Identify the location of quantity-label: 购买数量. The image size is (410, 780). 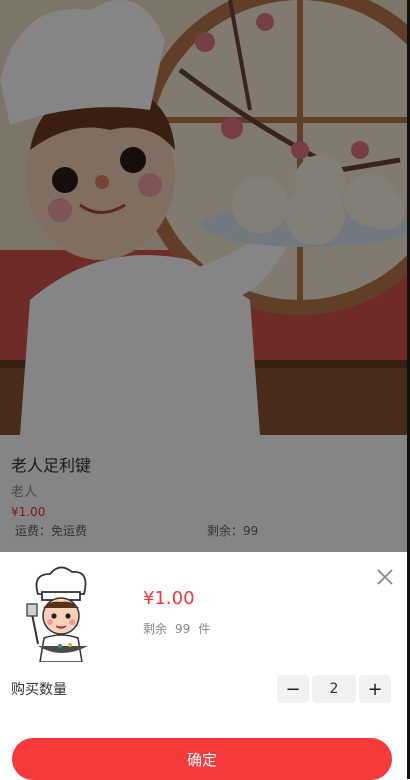
(39, 690).